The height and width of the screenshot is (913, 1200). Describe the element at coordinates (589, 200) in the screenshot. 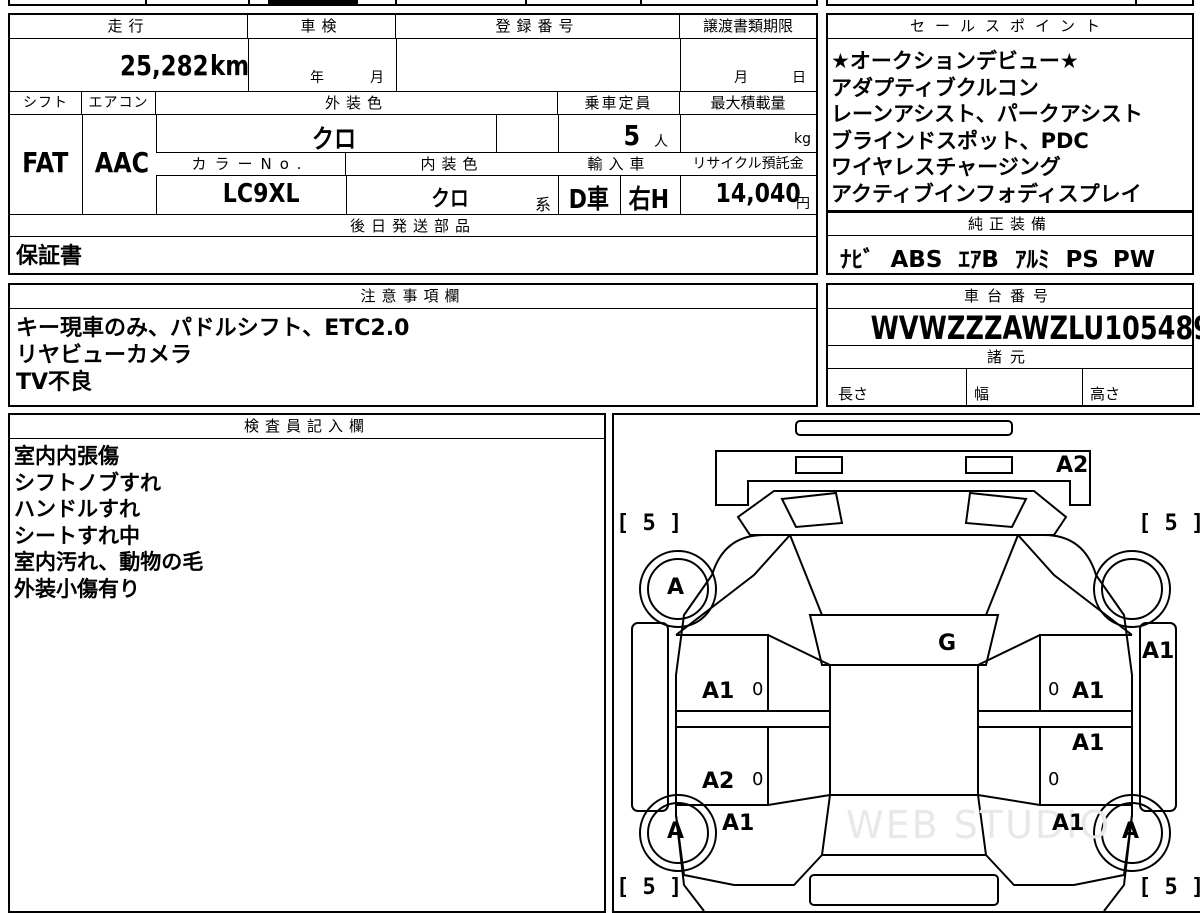

I see `import-value: D車` at that location.